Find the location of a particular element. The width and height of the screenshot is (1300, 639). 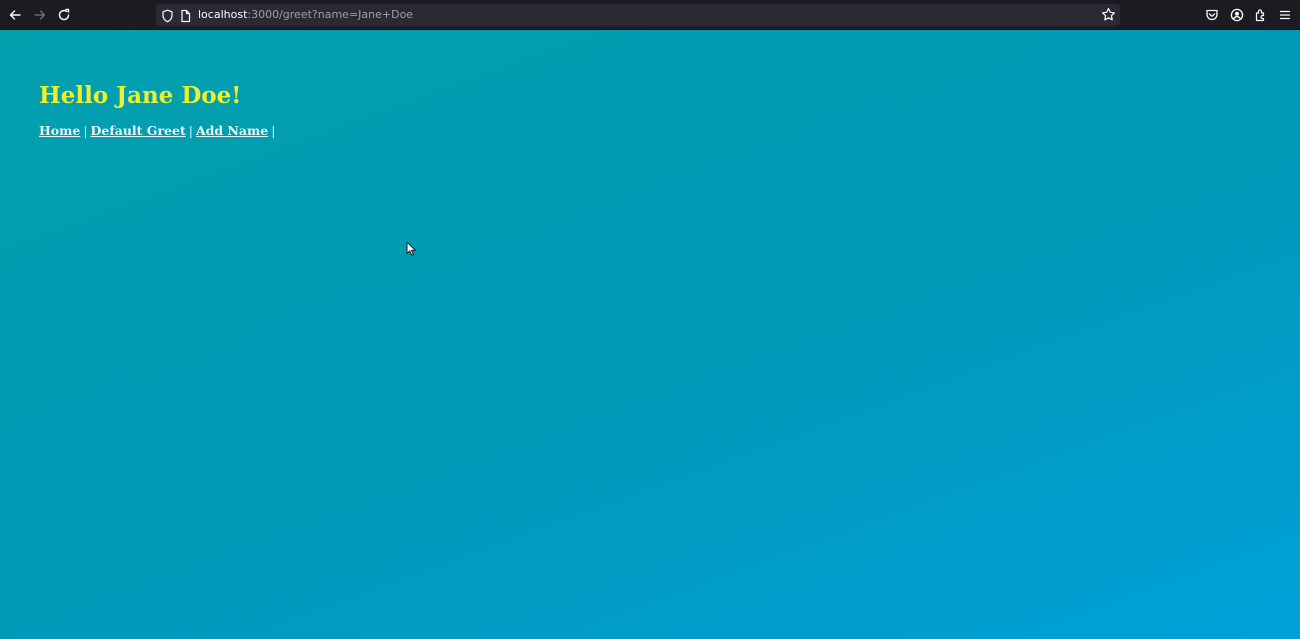

extensions-button is located at coordinates (1261, 15).